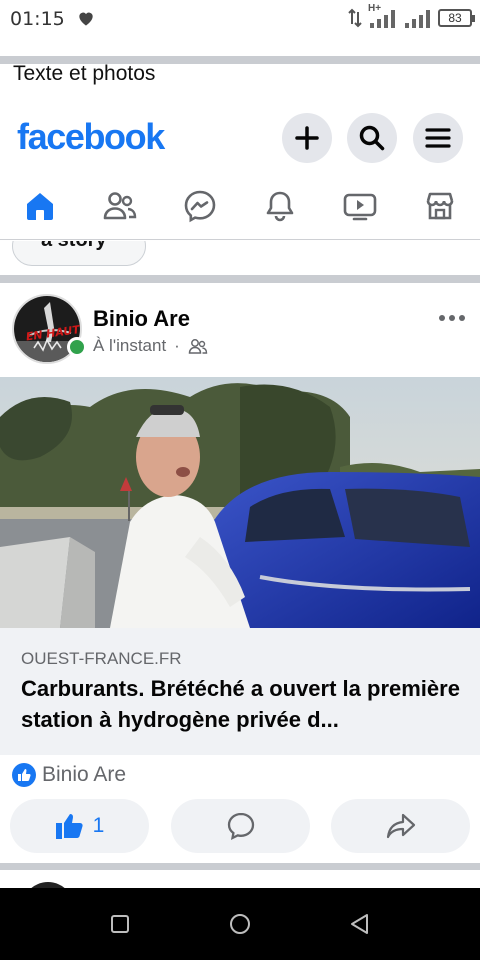 This screenshot has height=960, width=480. I want to click on plus-icon, so click(307, 138).